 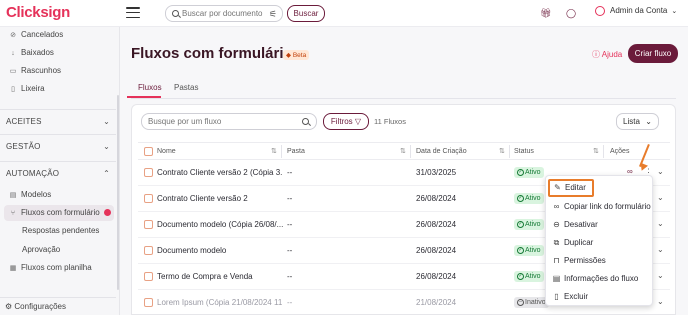 I want to click on sidebar-item-cancelados: ⊘ Cancelados, so click(x=58, y=35).